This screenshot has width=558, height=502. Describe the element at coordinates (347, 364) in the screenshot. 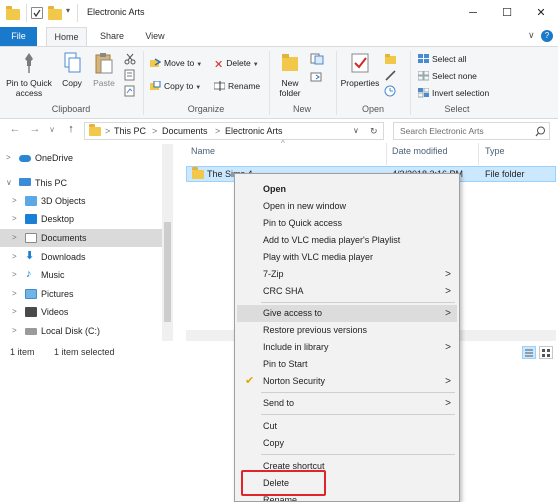

I see `menu-item-pin-start: Pin to Start` at that location.